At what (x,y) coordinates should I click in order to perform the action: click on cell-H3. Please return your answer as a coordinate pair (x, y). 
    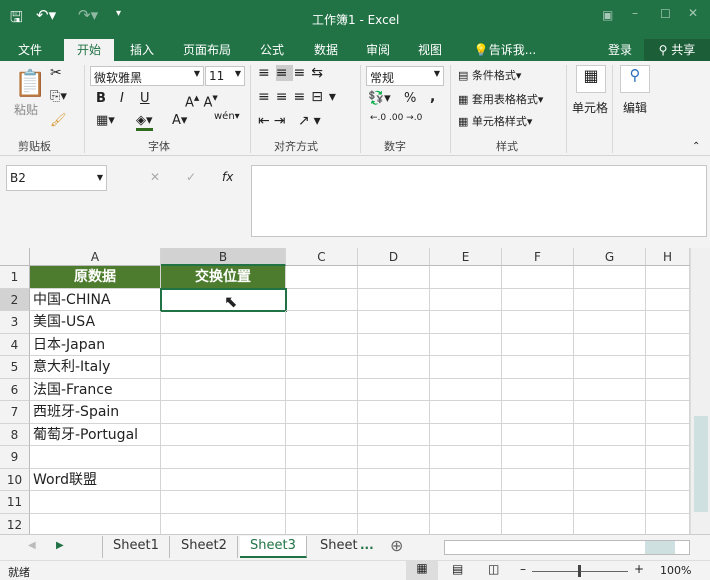
    Looking at the image, I should click on (668, 322).